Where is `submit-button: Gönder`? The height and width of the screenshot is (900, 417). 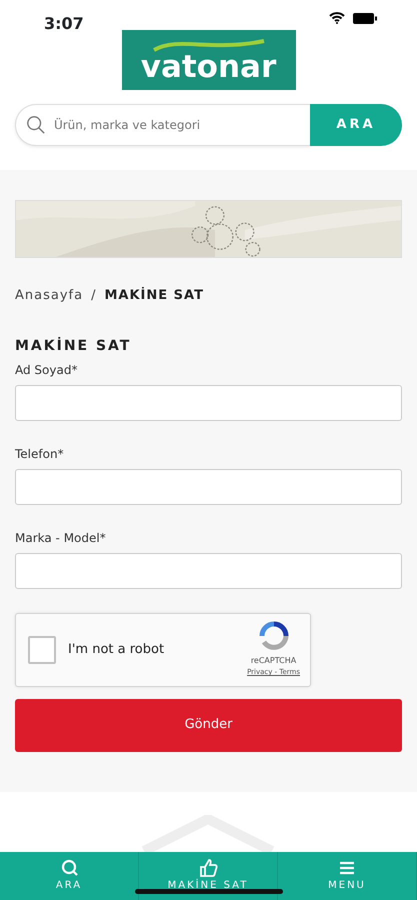
submit-button: Gönder is located at coordinates (208, 725).